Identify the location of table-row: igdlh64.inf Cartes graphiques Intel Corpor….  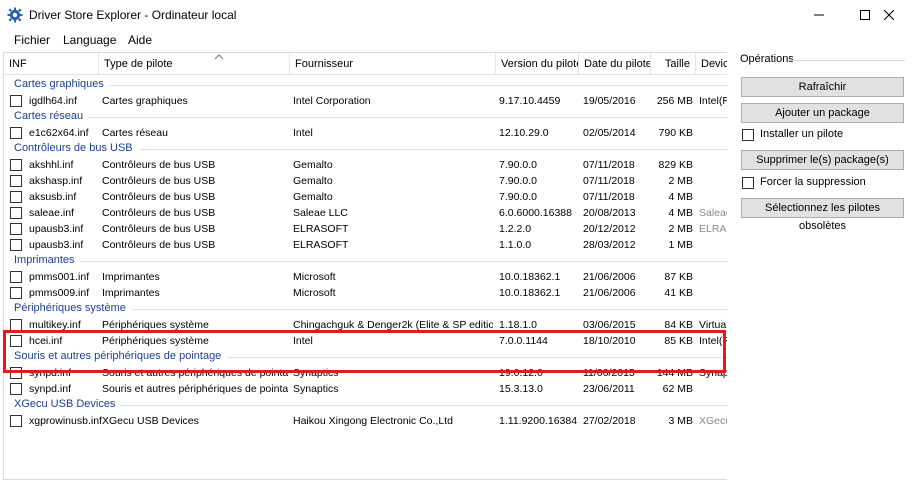
(365, 101).